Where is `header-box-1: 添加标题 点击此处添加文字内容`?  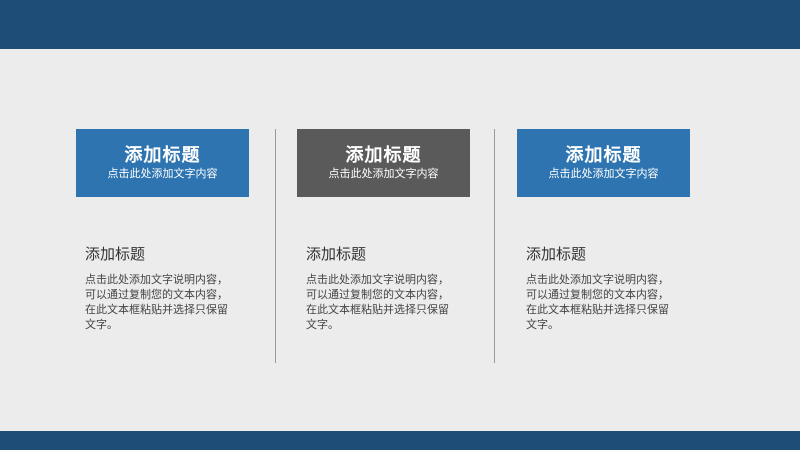
header-box-1: 添加标题 点击此处添加文字内容 is located at coordinates (162, 163).